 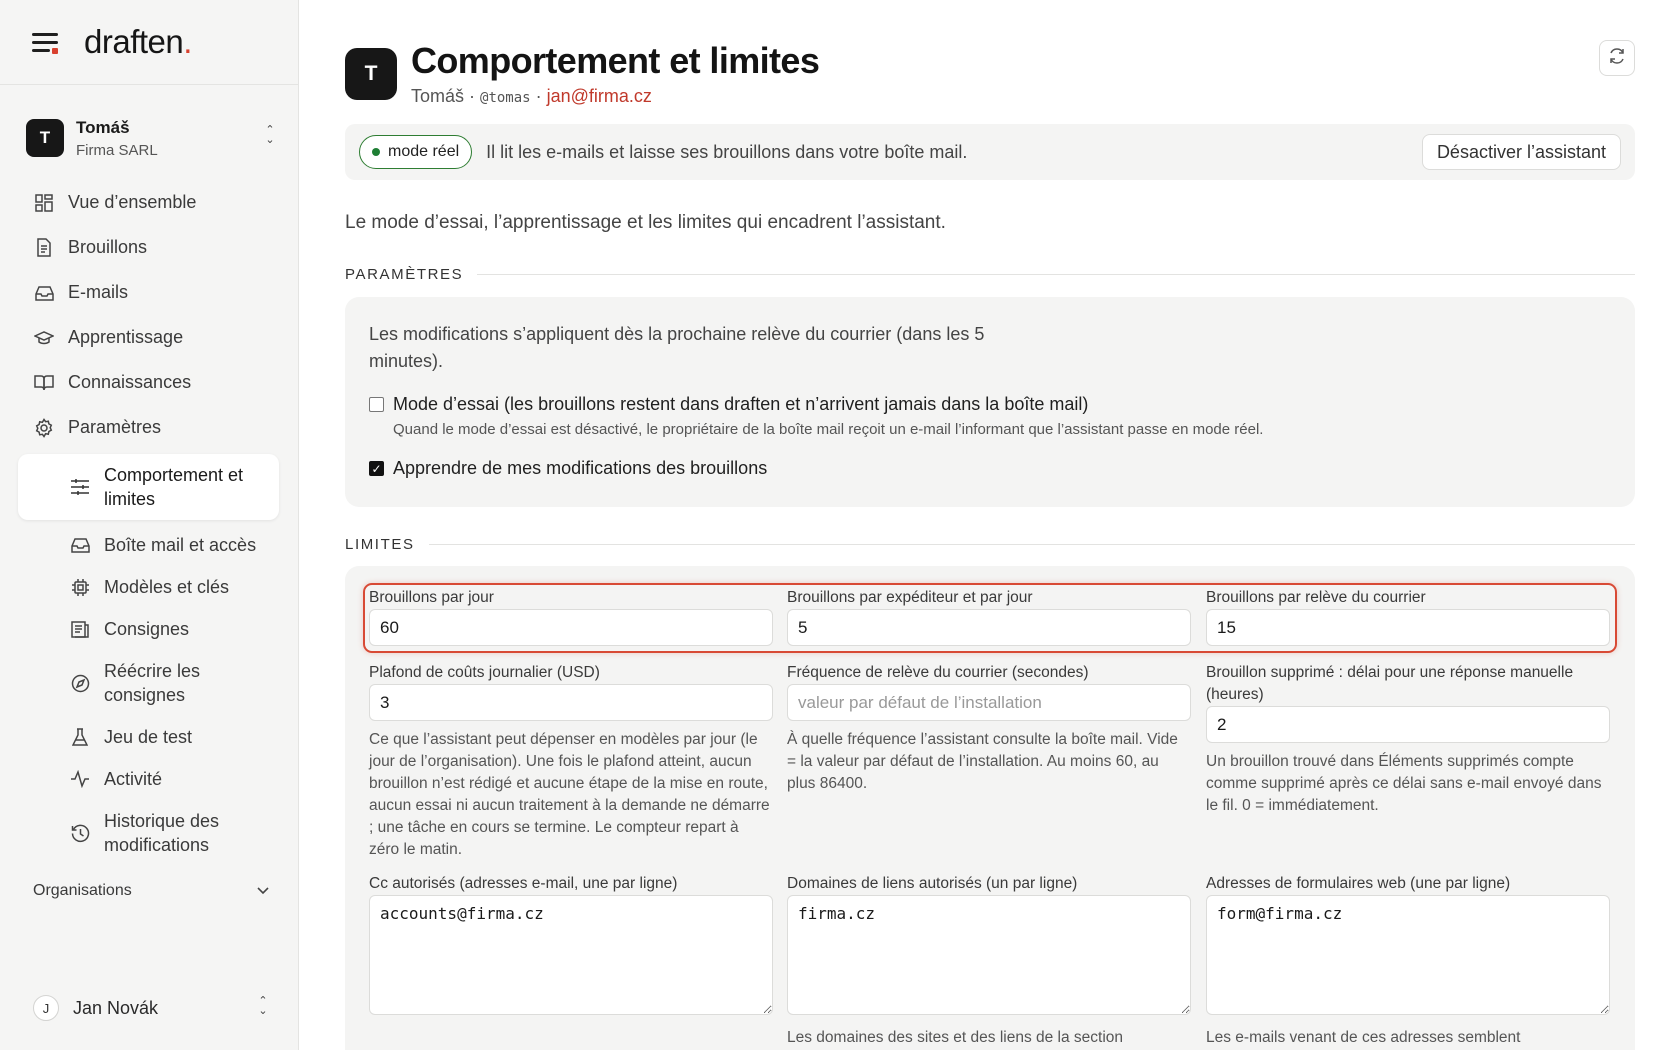 What do you see at coordinates (571, 627) in the screenshot?
I see `drafts-per-day-input` at bounding box center [571, 627].